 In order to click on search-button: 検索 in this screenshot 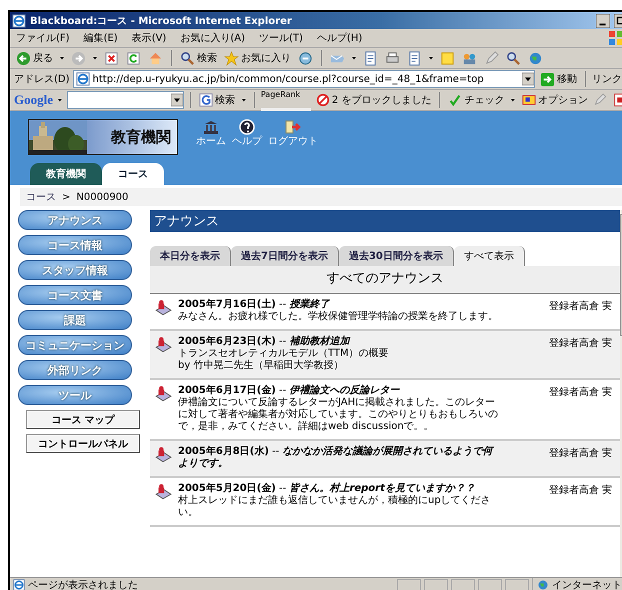, I will do `click(198, 58)`.